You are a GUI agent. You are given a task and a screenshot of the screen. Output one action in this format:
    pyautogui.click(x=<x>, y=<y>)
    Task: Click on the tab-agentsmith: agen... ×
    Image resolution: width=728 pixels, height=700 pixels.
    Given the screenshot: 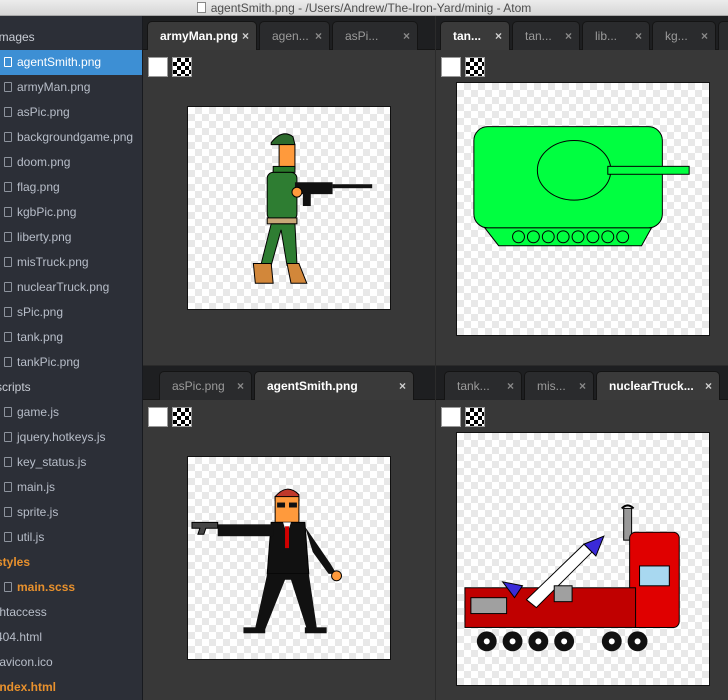 What is the action you would take?
    pyautogui.click(x=294, y=35)
    